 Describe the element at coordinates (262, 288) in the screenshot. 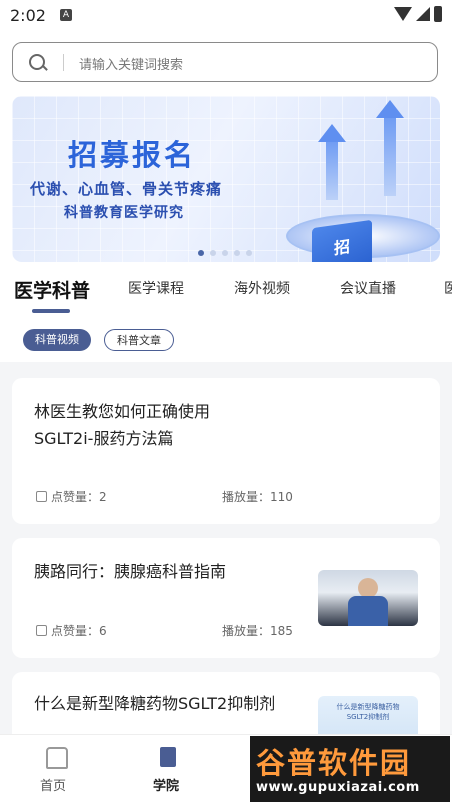

I see `tab-overseas-video: 海外视频` at that location.